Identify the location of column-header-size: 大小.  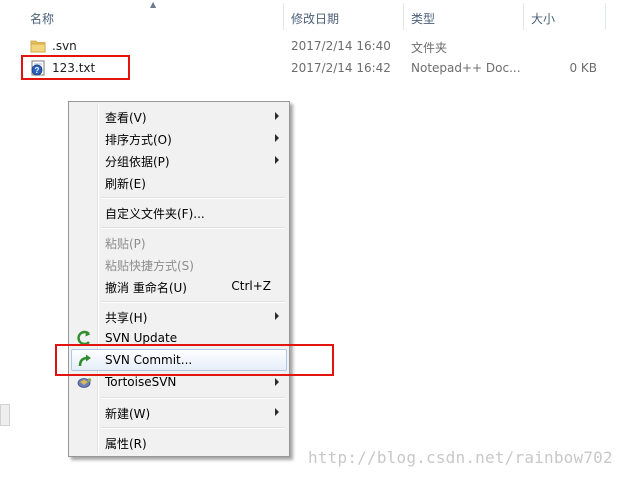
(543, 18).